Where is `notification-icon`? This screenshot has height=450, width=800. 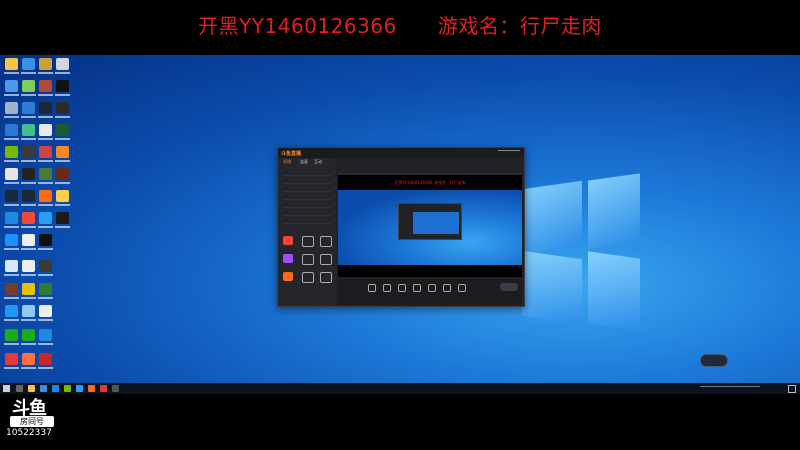 notification-icon is located at coordinates (792, 389).